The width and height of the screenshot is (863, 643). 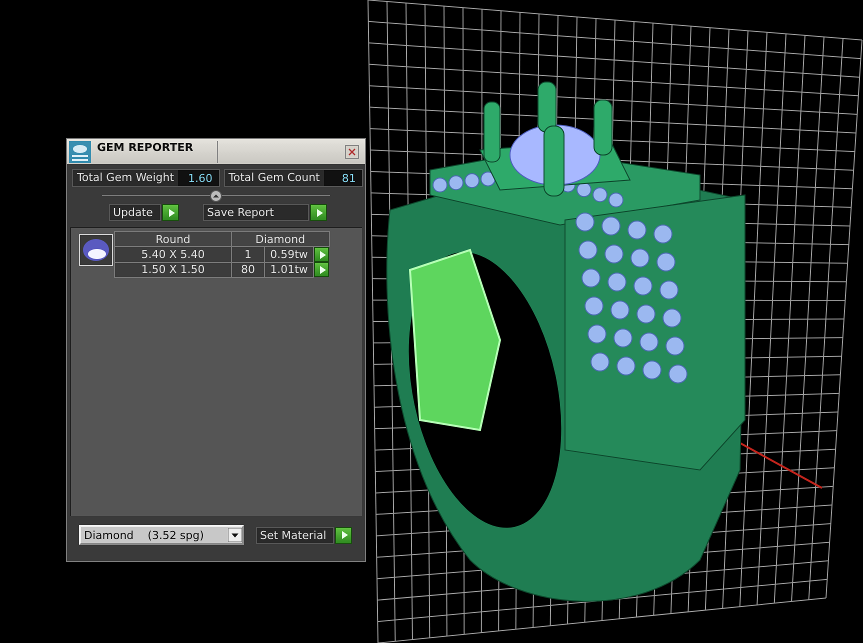 I want to click on window-title: GEM REPORTER, so click(x=145, y=147).